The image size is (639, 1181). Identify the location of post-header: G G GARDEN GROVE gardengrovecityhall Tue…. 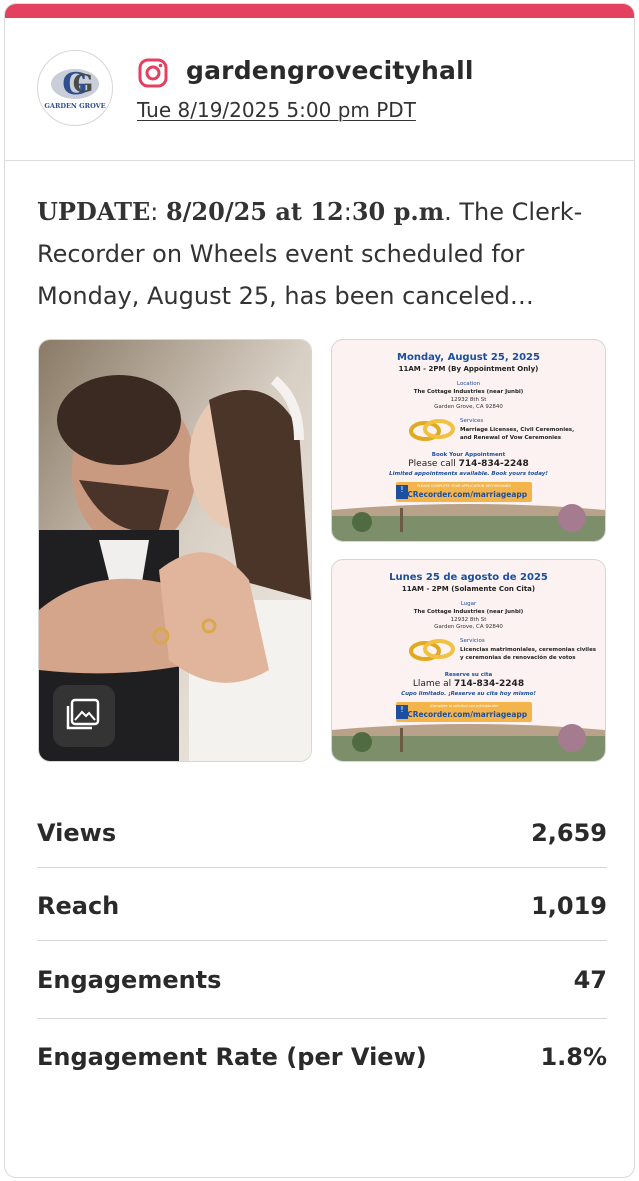
(319, 89).